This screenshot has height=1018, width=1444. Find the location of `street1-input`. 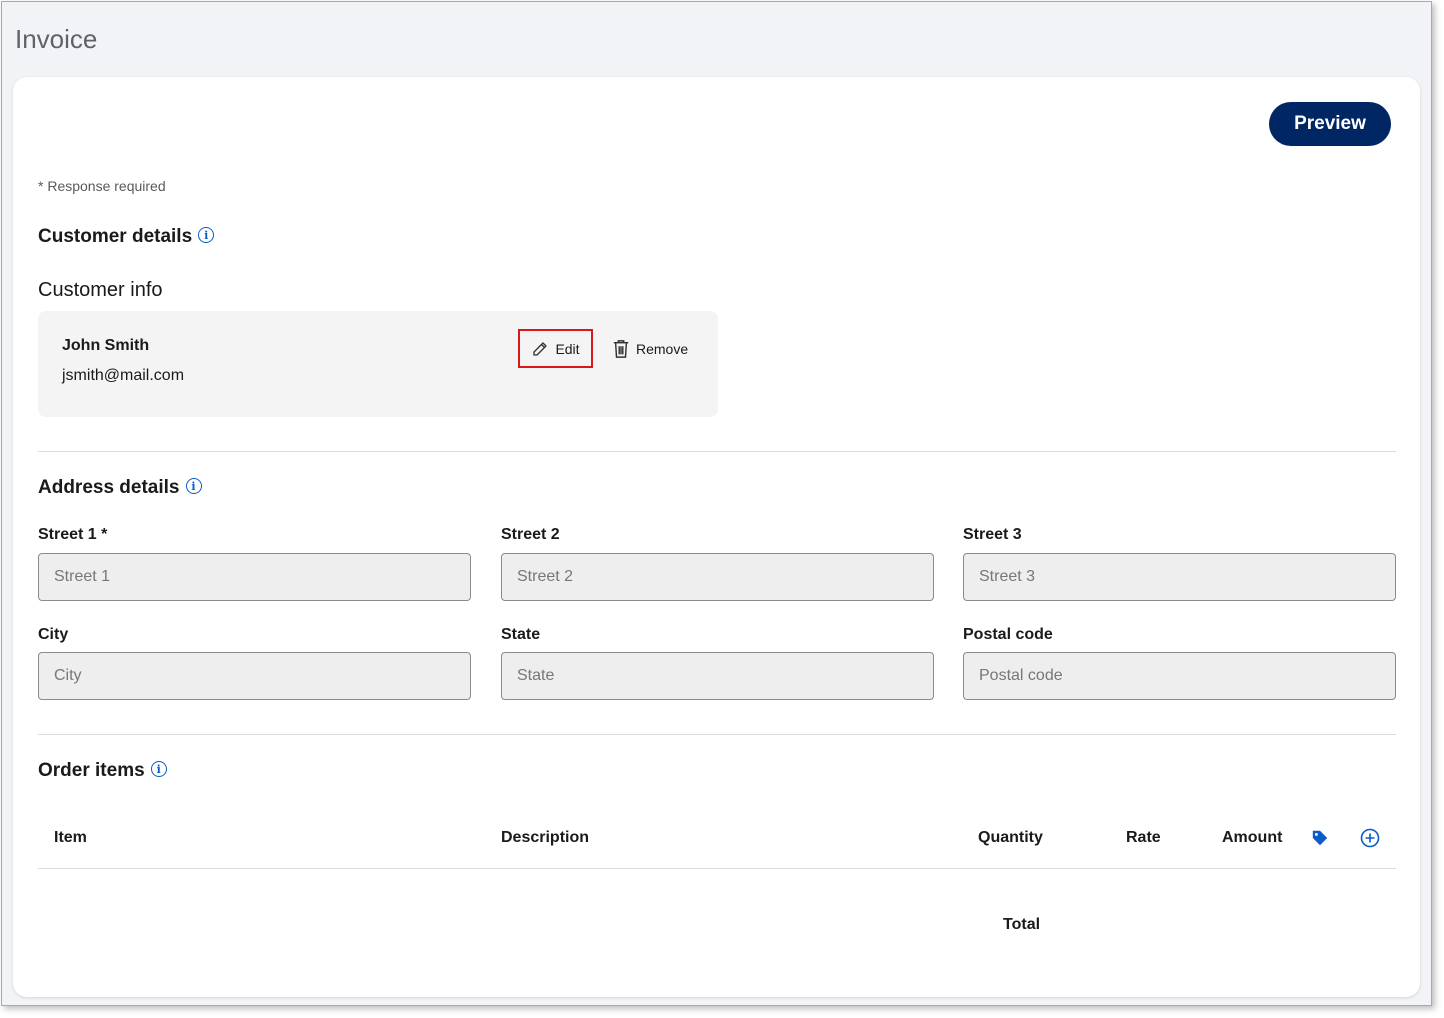

street1-input is located at coordinates (254, 577).